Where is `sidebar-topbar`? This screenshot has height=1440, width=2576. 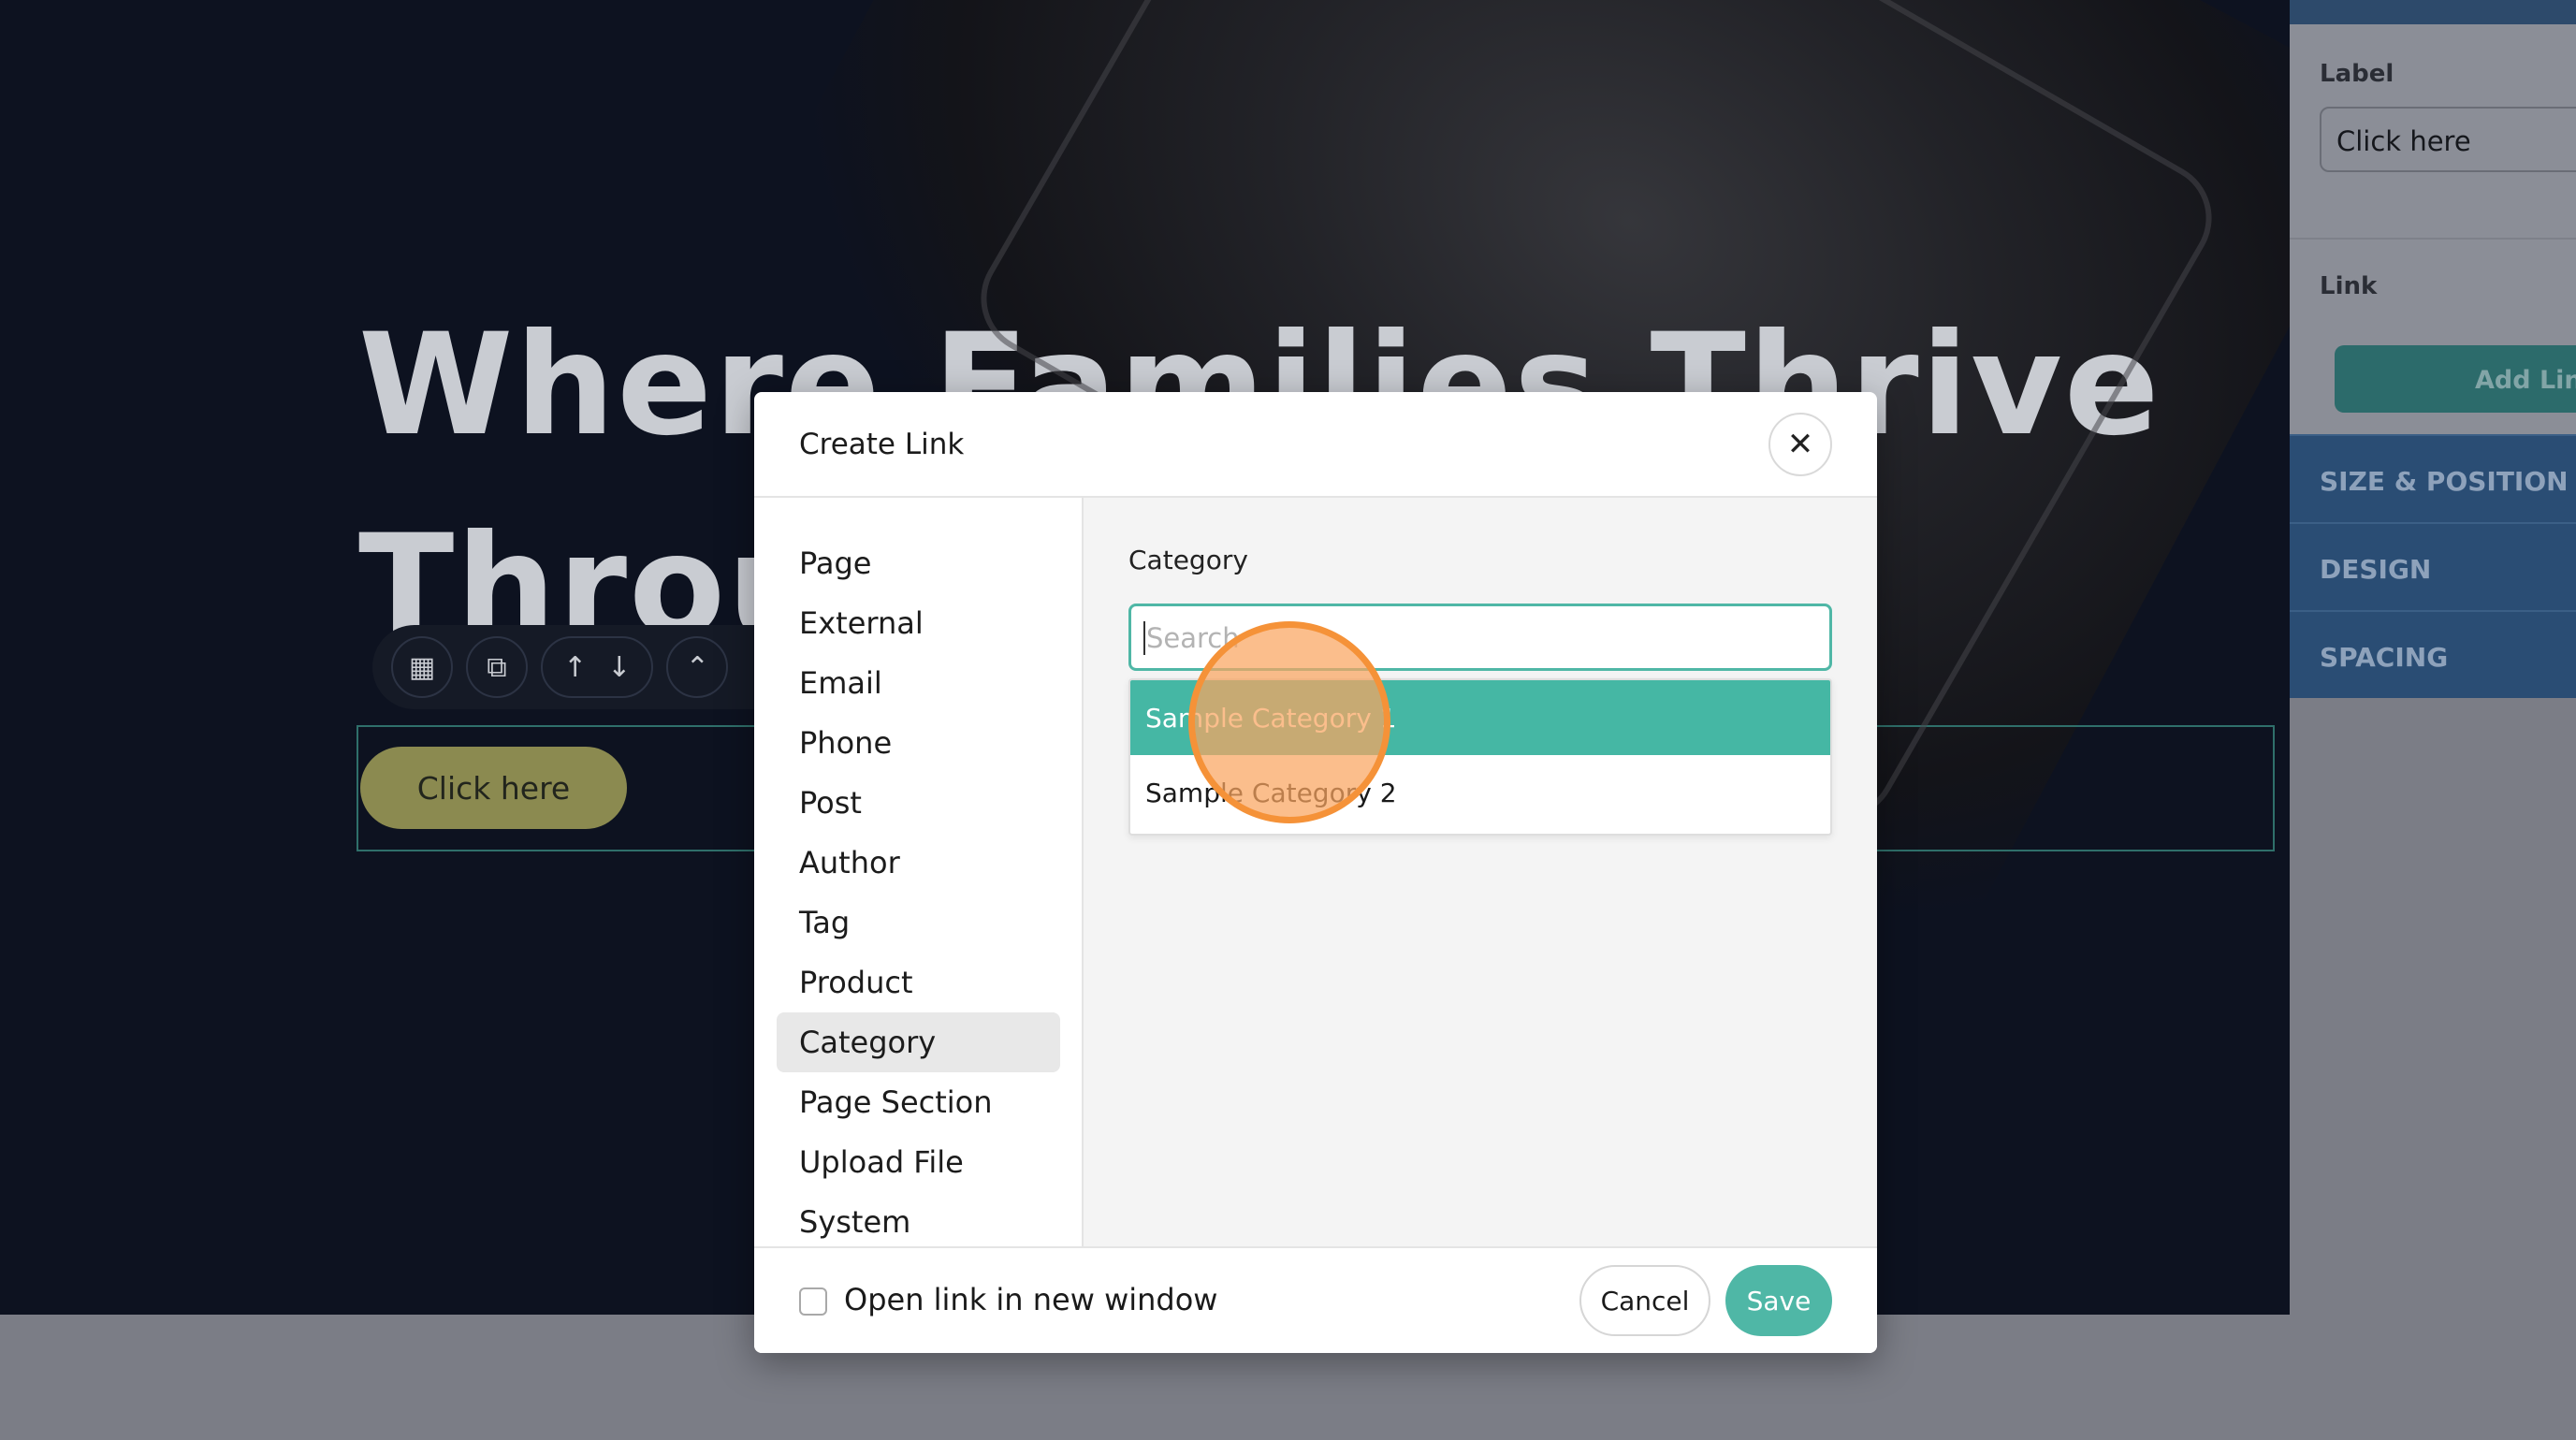
sidebar-topbar is located at coordinates (2433, 12).